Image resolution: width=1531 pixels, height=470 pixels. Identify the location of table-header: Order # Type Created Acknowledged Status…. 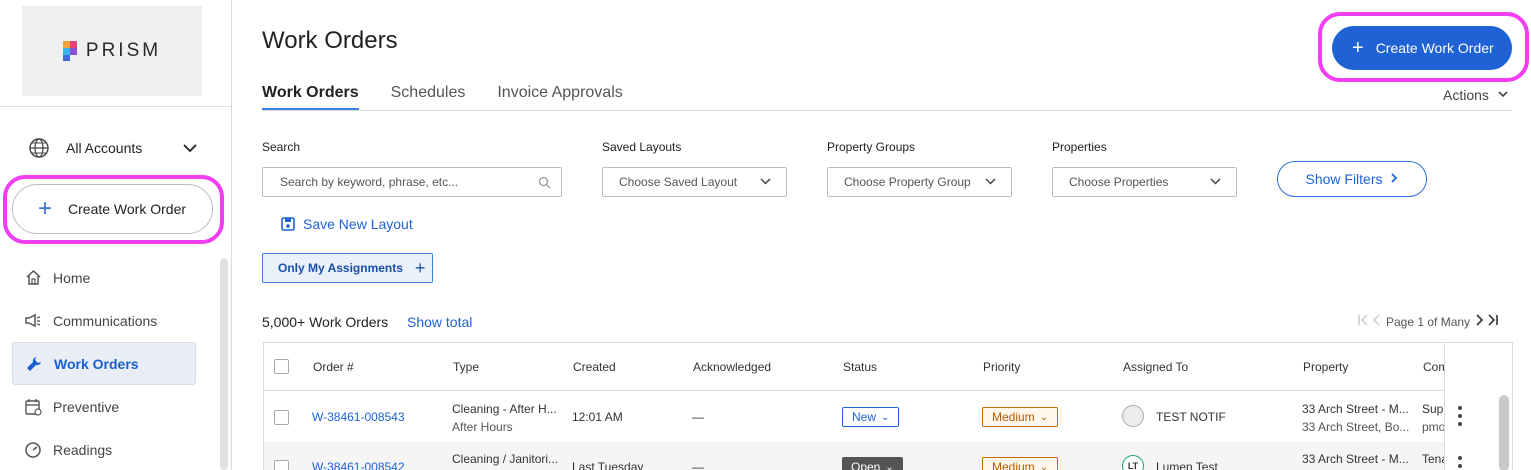
(888, 367).